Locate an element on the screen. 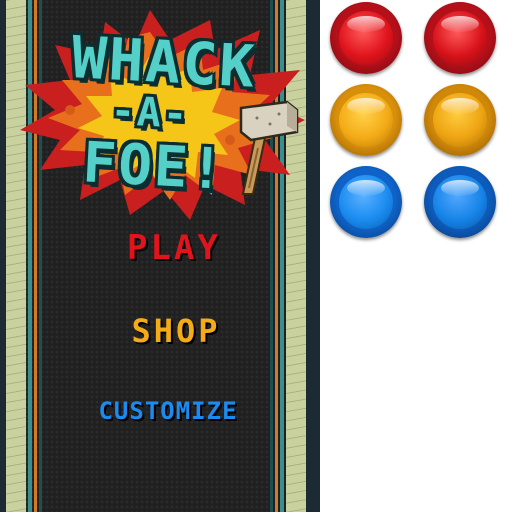 Image resolution: width=512 pixels, height=512 pixels. play-button: PLAY is located at coordinates (167, 248).